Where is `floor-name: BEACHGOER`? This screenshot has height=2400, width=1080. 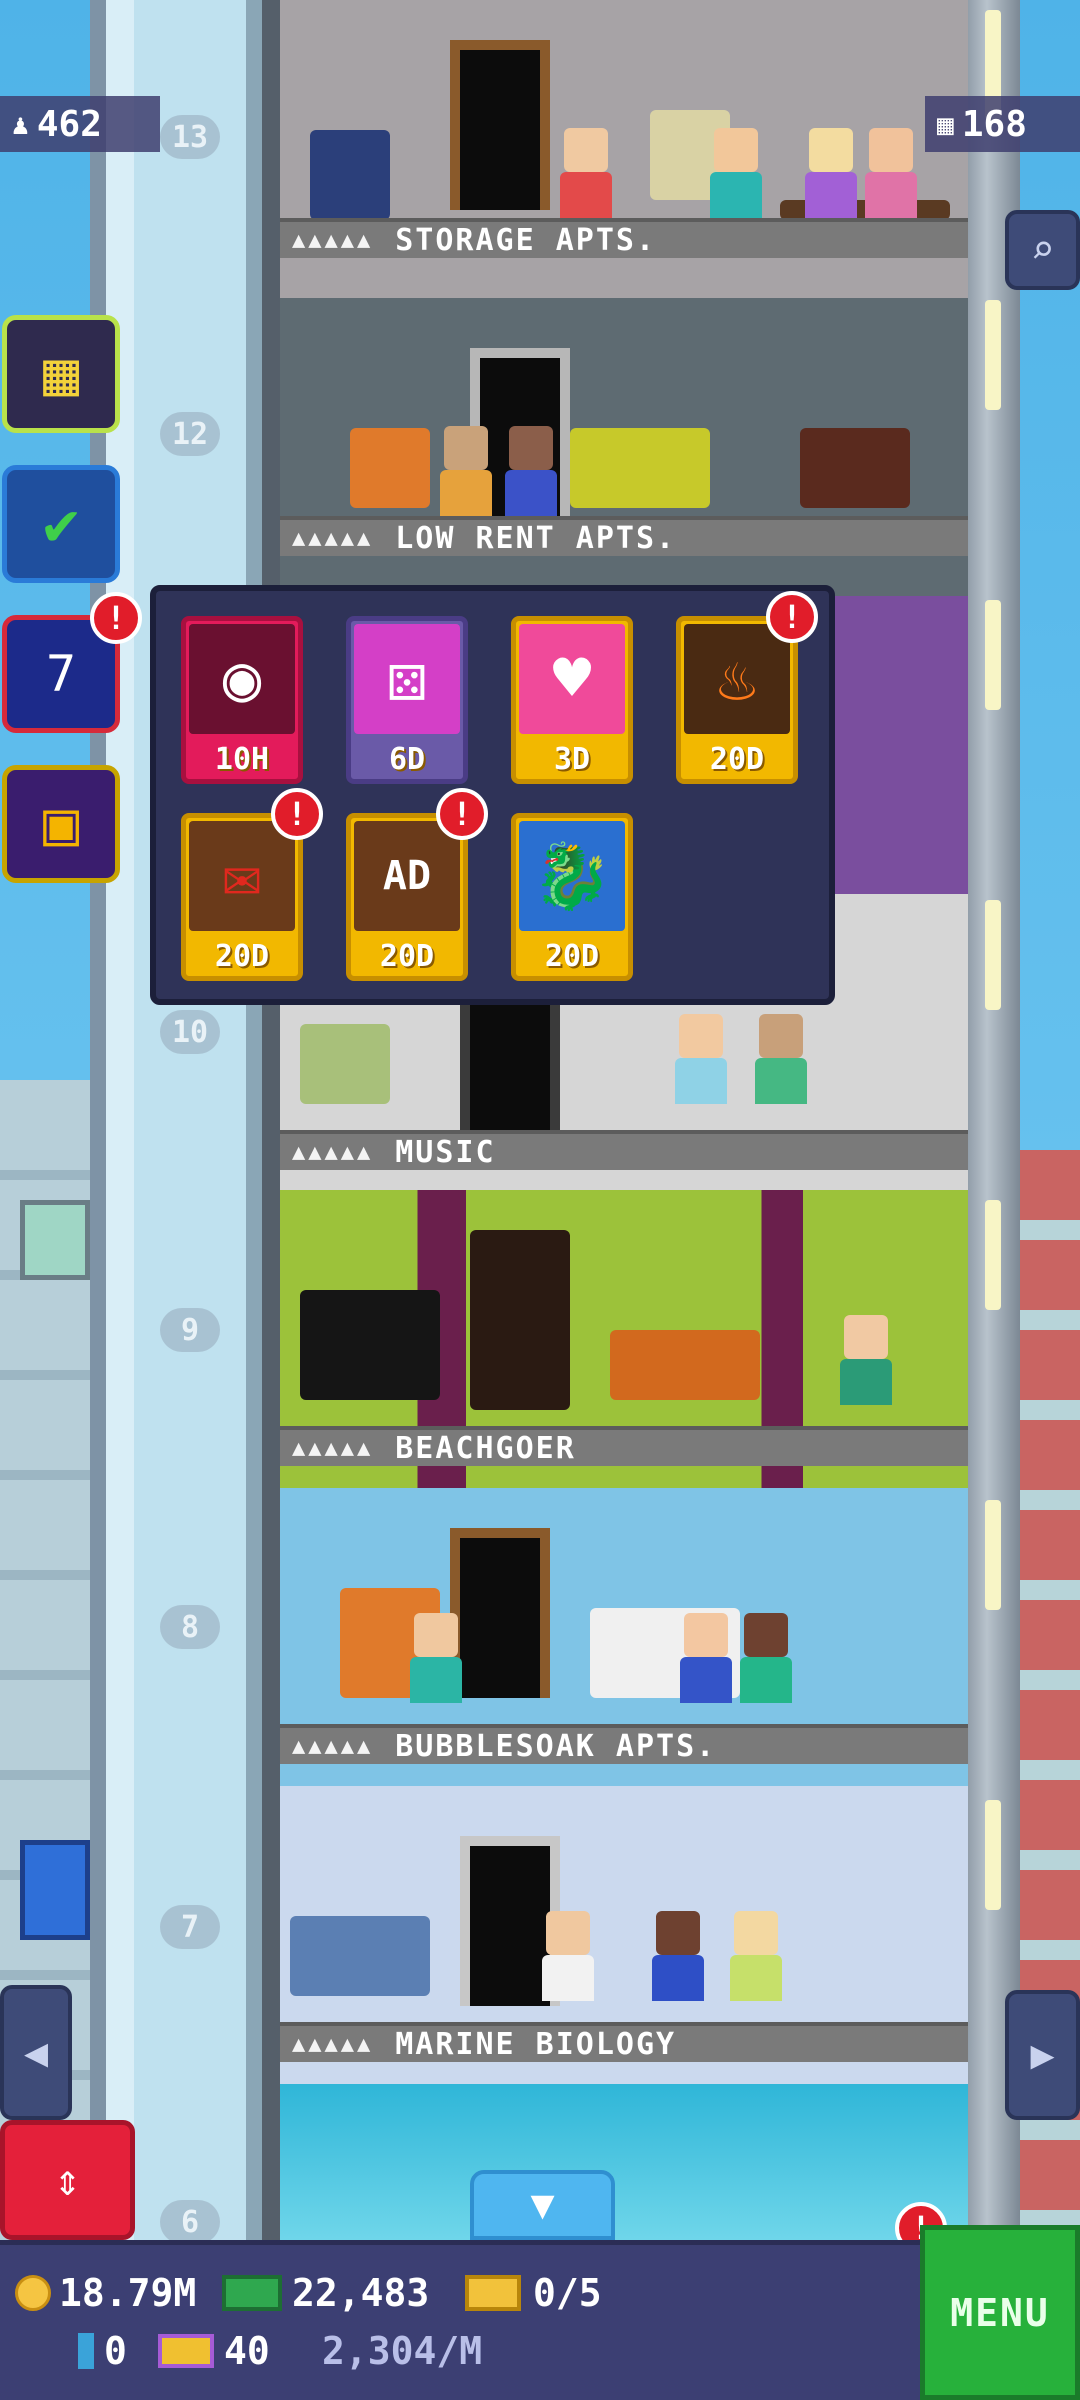 floor-name: BEACHGOER is located at coordinates (485, 1448).